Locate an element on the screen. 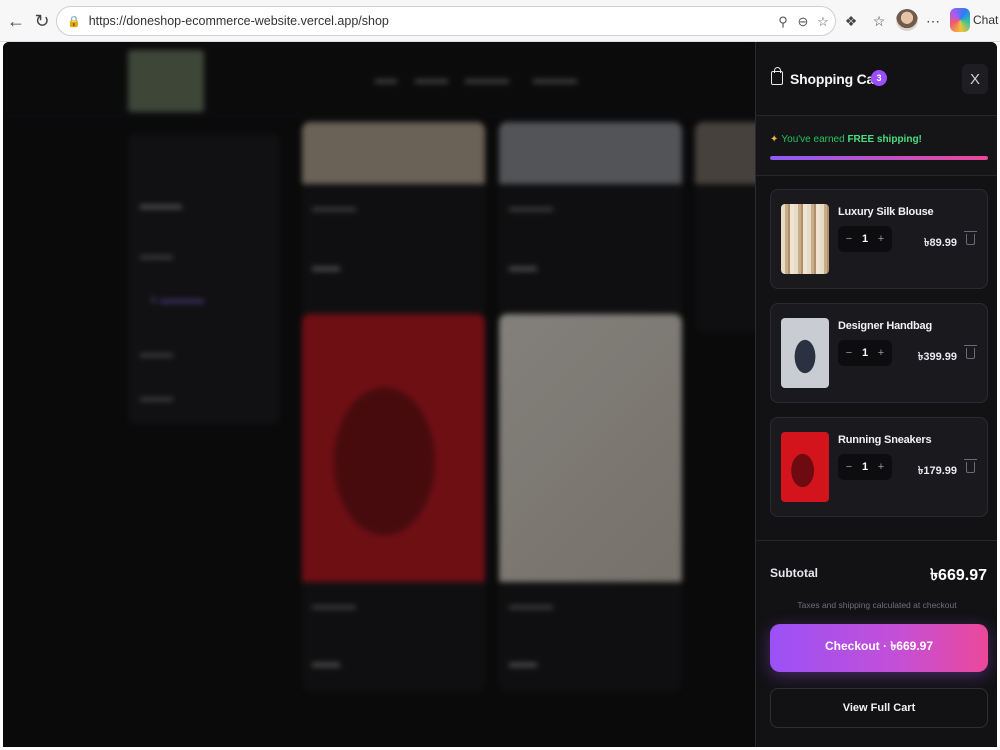  key-icon: ⚲ is located at coordinates (783, 22).